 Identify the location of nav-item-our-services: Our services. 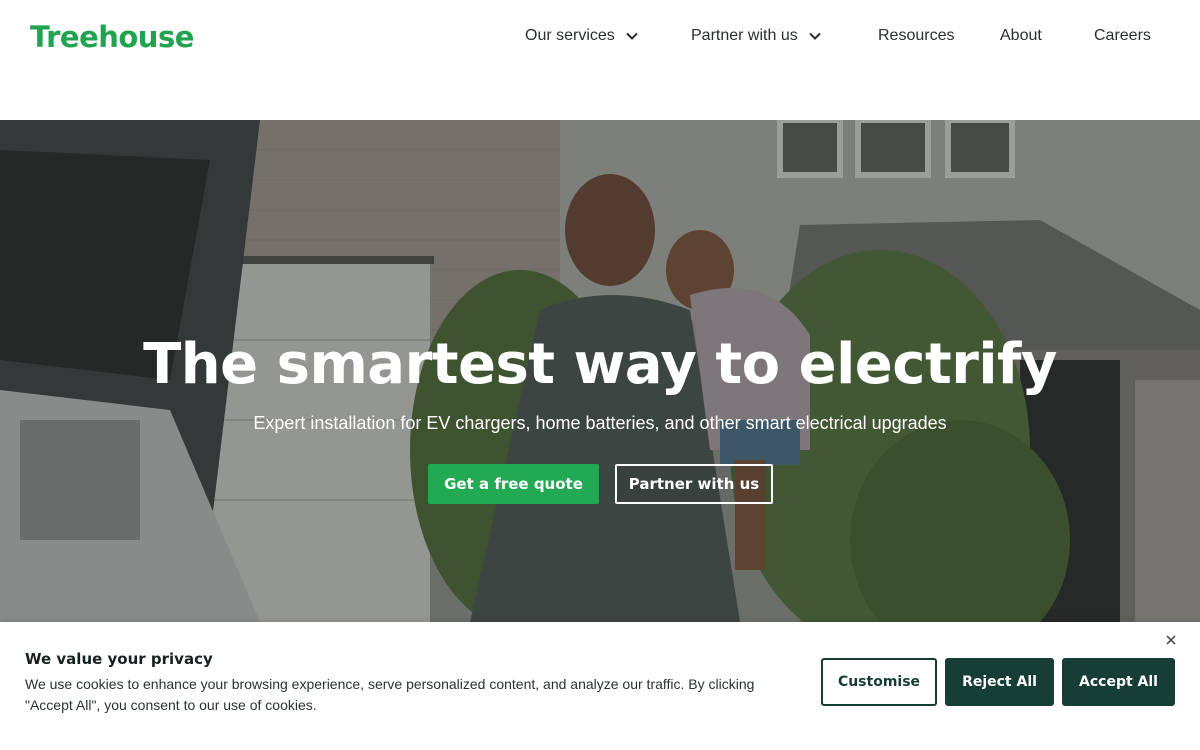
(582, 36).